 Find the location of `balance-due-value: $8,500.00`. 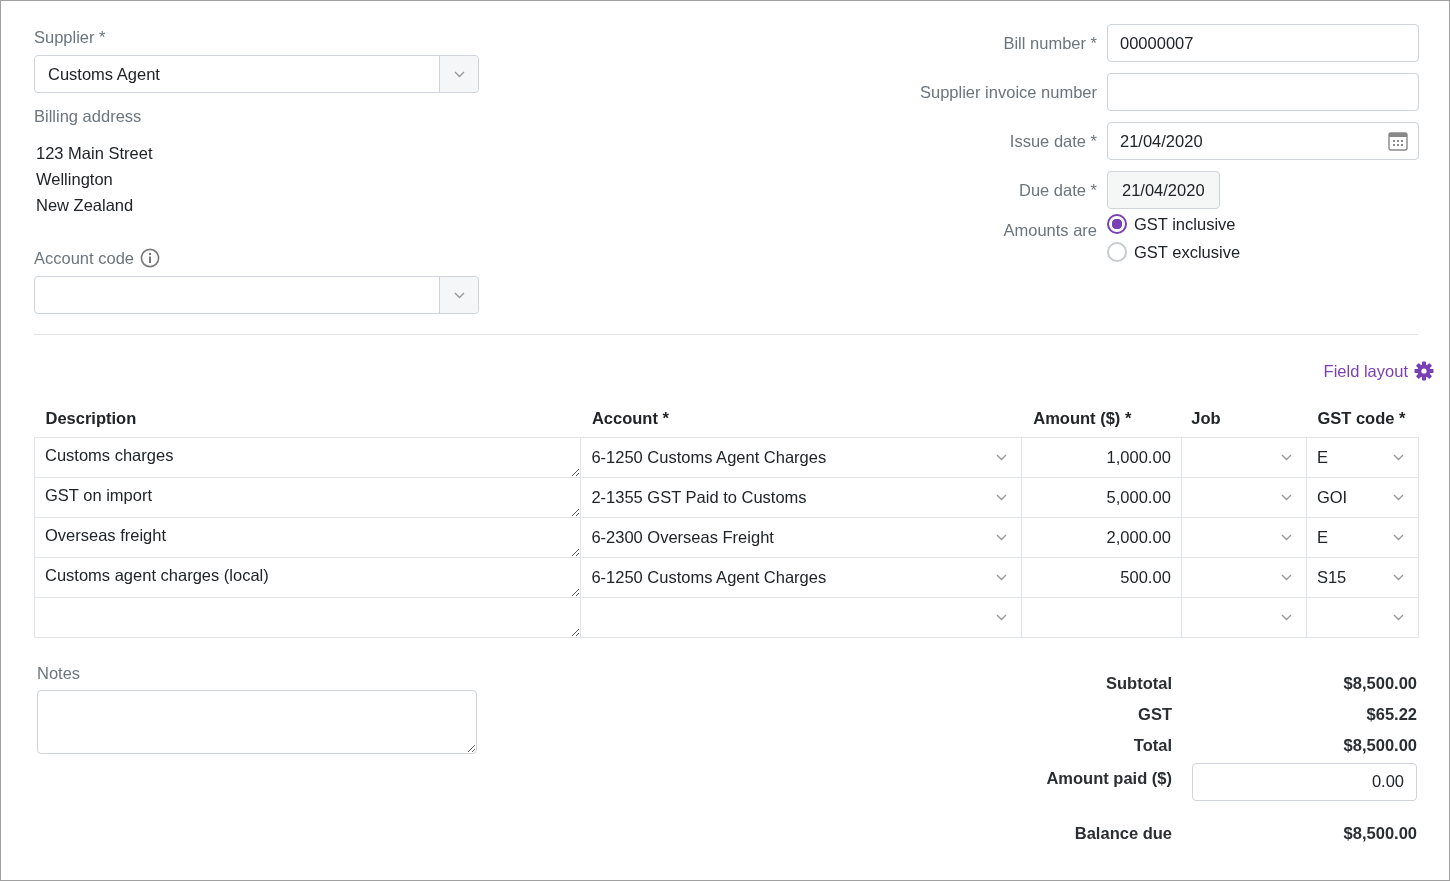

balance-due-value: $8,500.00 is located at coordinates (1379, 833).